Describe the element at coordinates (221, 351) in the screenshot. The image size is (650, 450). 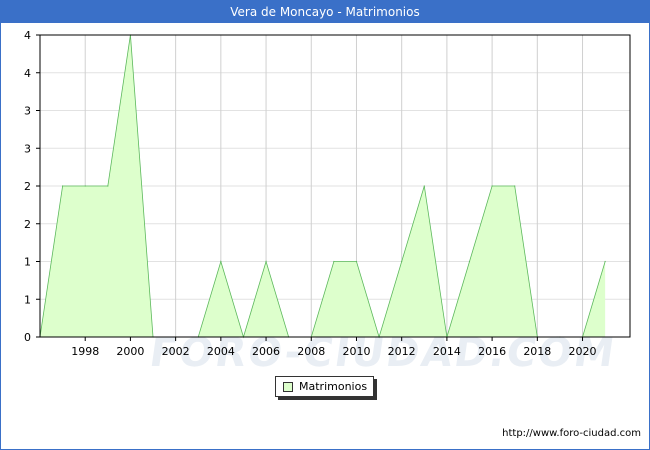
I see `x-tick-label: 2004` at that location.